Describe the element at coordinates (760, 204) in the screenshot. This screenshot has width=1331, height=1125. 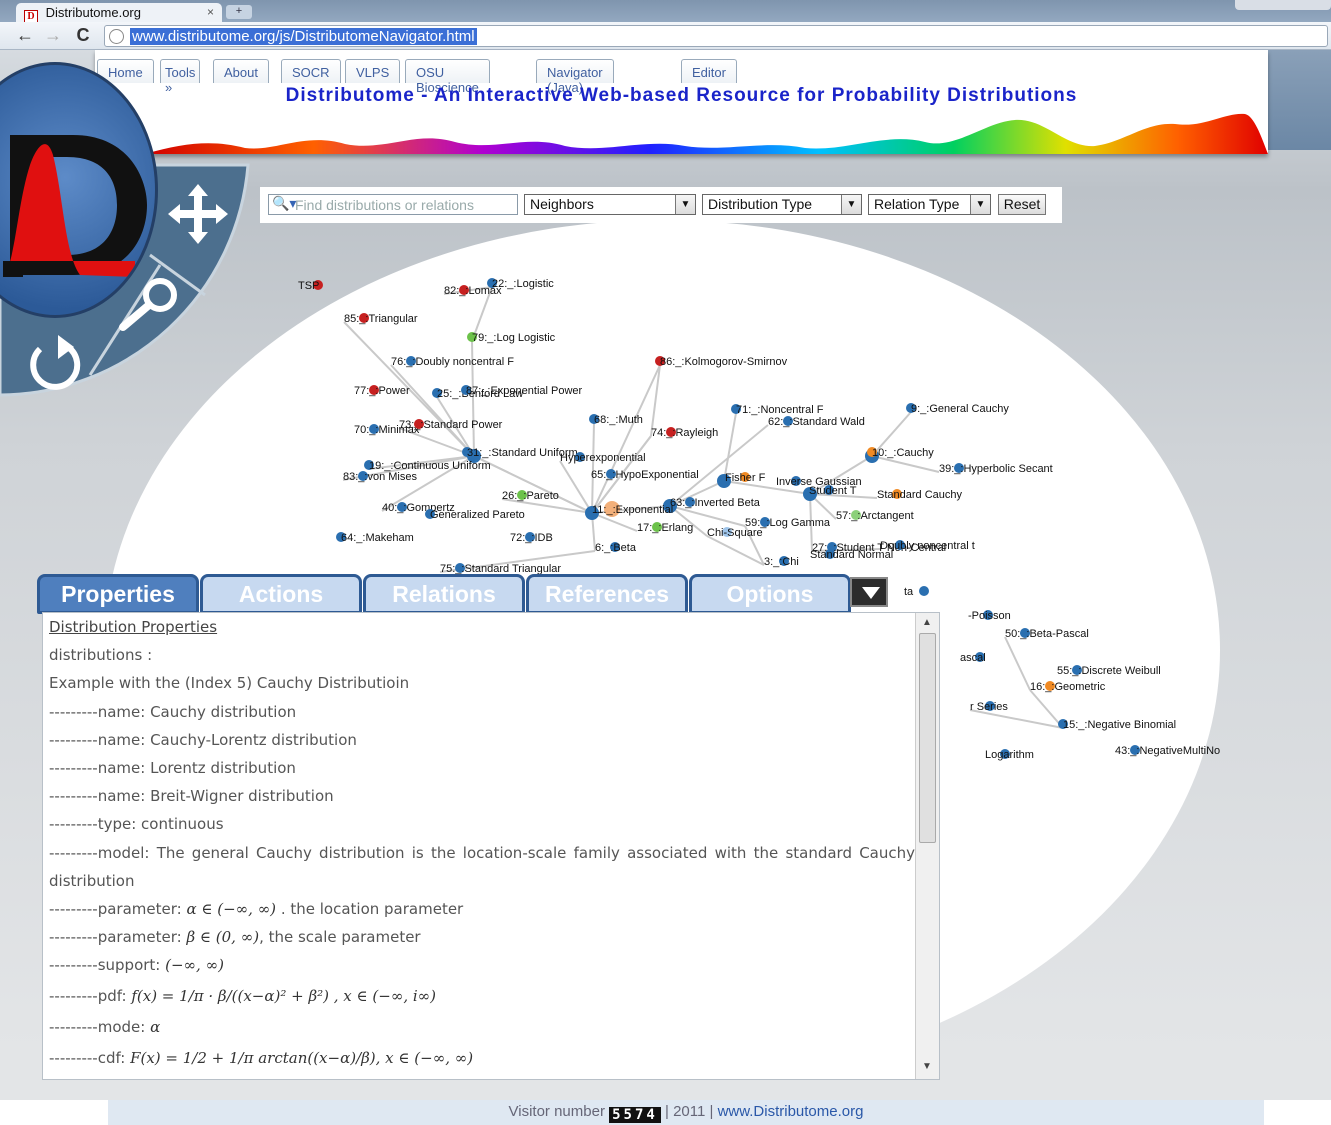
I see `distribution-type-value: Distribution Type` at that location.